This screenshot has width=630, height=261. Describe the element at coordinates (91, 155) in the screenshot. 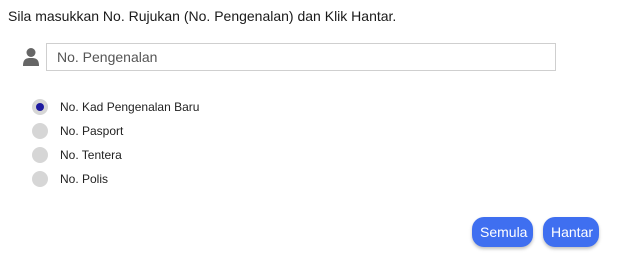

I see `radio-label: No. Tentera` at that location.